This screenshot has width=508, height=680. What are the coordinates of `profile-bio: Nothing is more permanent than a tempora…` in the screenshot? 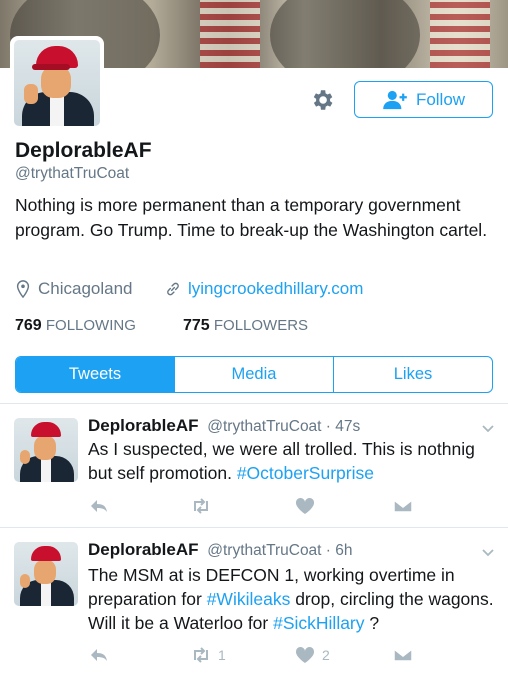 It's located at (251, 217).